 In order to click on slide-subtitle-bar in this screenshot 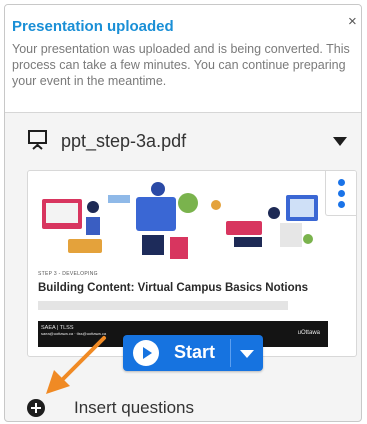, I will do `click(163, 305)`.